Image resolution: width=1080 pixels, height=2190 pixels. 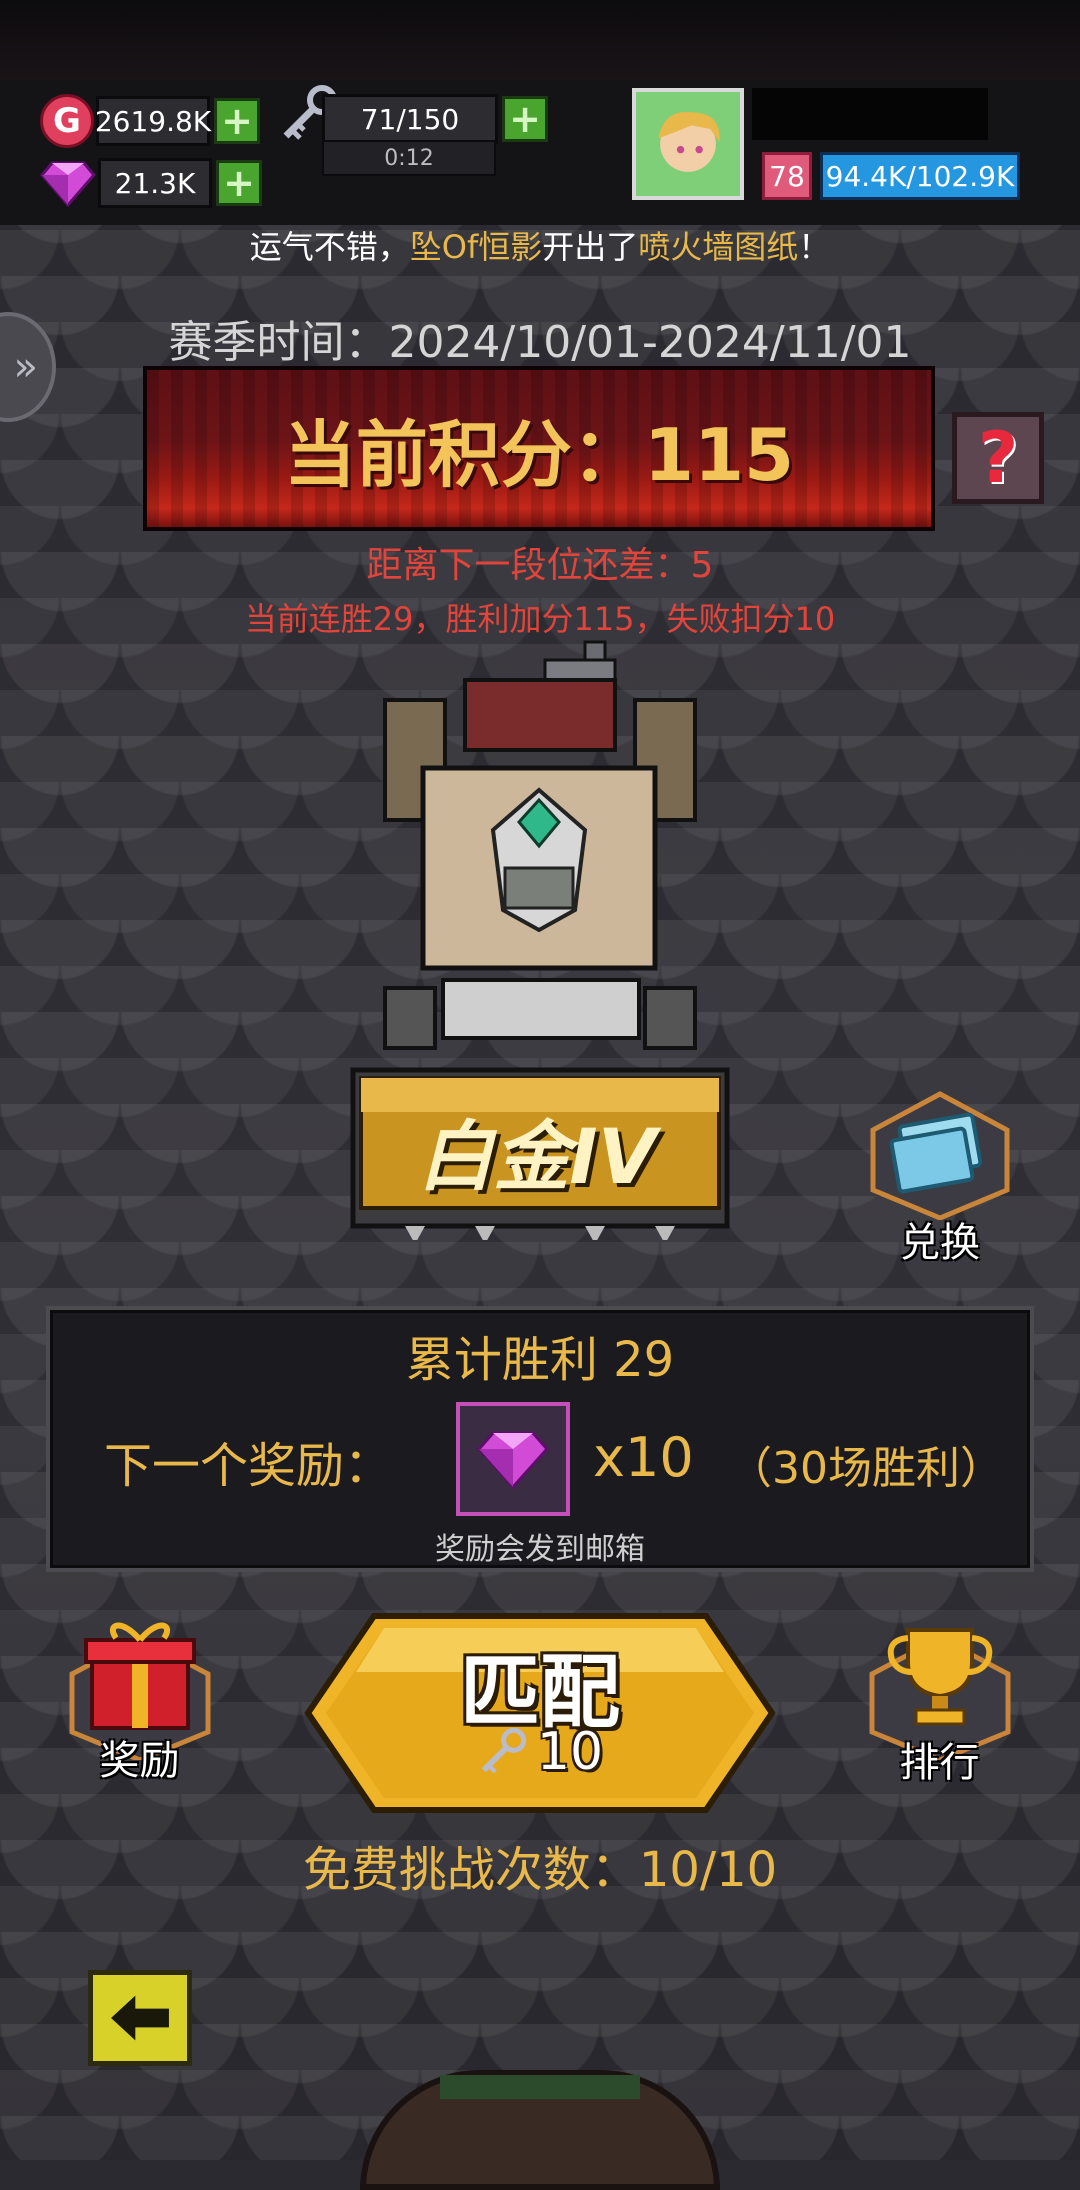 What do you see at coordinates (939, 1763) in the screenshot?
I see `leaderboard-label: 排行` at bounding box center [939, 1763].